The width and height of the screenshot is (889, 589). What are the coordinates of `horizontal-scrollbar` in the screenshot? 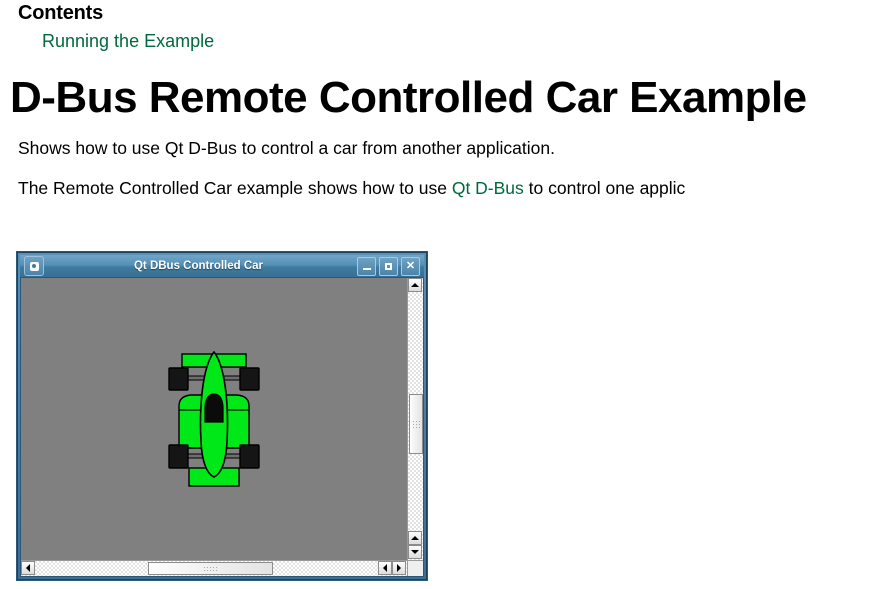 It's located at (214, 568).